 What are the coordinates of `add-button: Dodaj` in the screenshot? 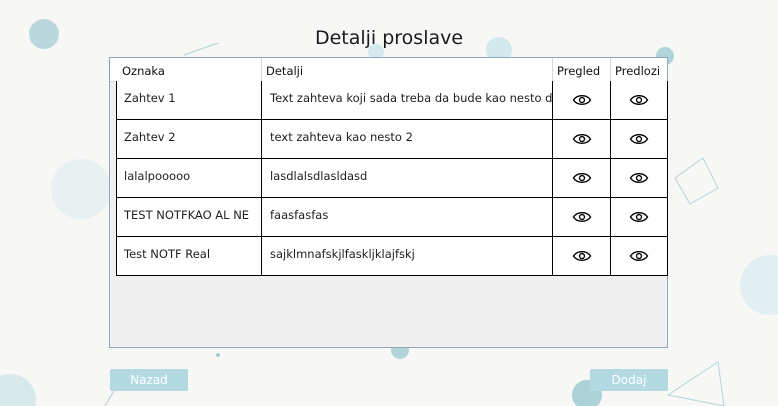 It's located at (629, 380).